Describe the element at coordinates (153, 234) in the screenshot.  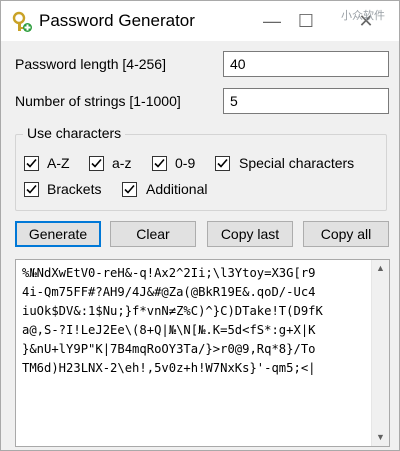
I see `clear-button: Clear` at that location.